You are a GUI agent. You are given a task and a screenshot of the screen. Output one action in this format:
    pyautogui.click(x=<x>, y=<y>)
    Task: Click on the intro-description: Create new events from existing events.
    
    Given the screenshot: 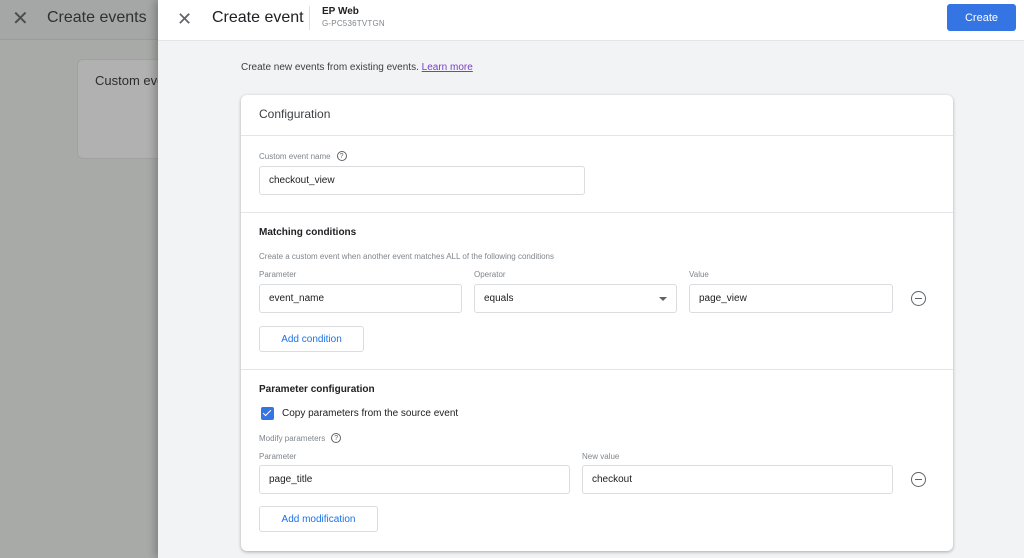 What is the action you would take?
    pyautogui.click(x=330, y=67)
    